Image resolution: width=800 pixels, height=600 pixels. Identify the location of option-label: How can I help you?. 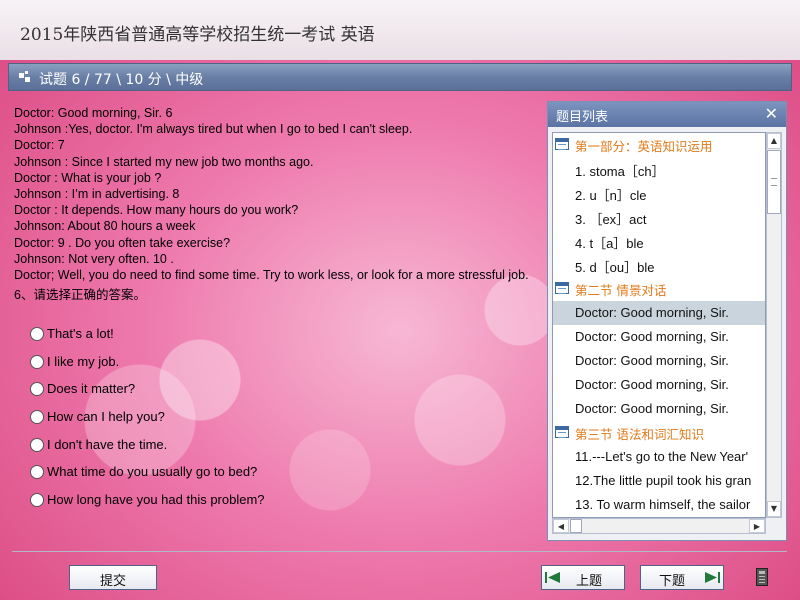
(106, 416).